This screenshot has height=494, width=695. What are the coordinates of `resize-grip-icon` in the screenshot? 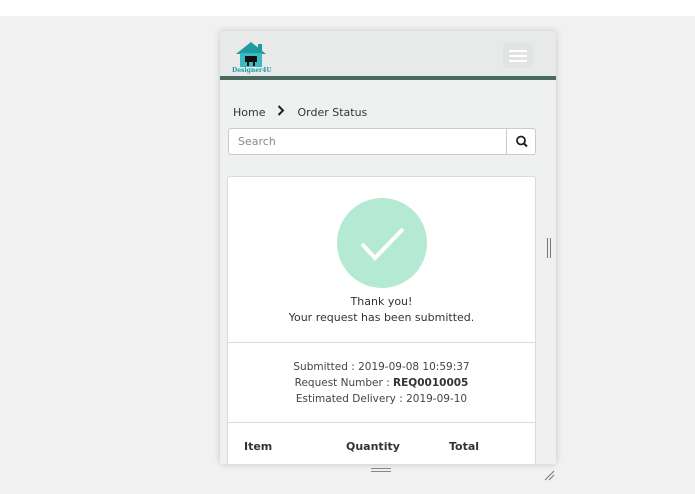 It's located at (549, 475).